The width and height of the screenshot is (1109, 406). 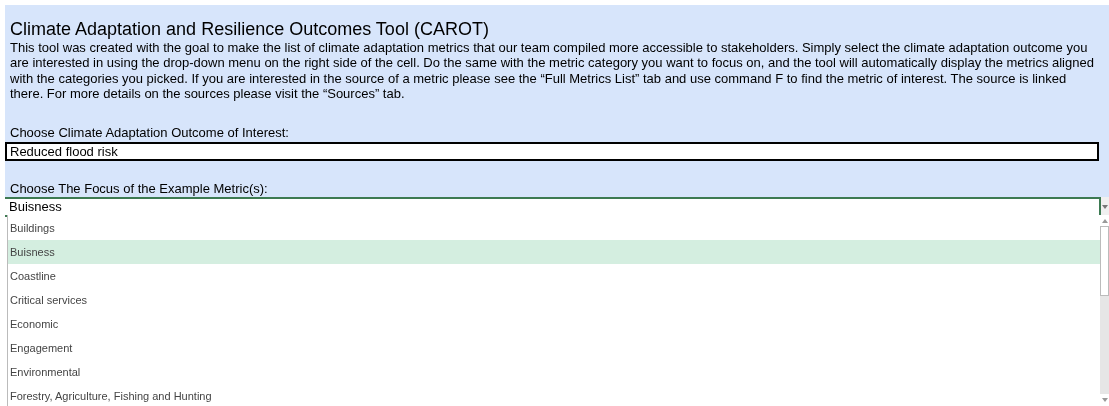 I want to click on focus-field: Buisness, so click(x=553, y=207).